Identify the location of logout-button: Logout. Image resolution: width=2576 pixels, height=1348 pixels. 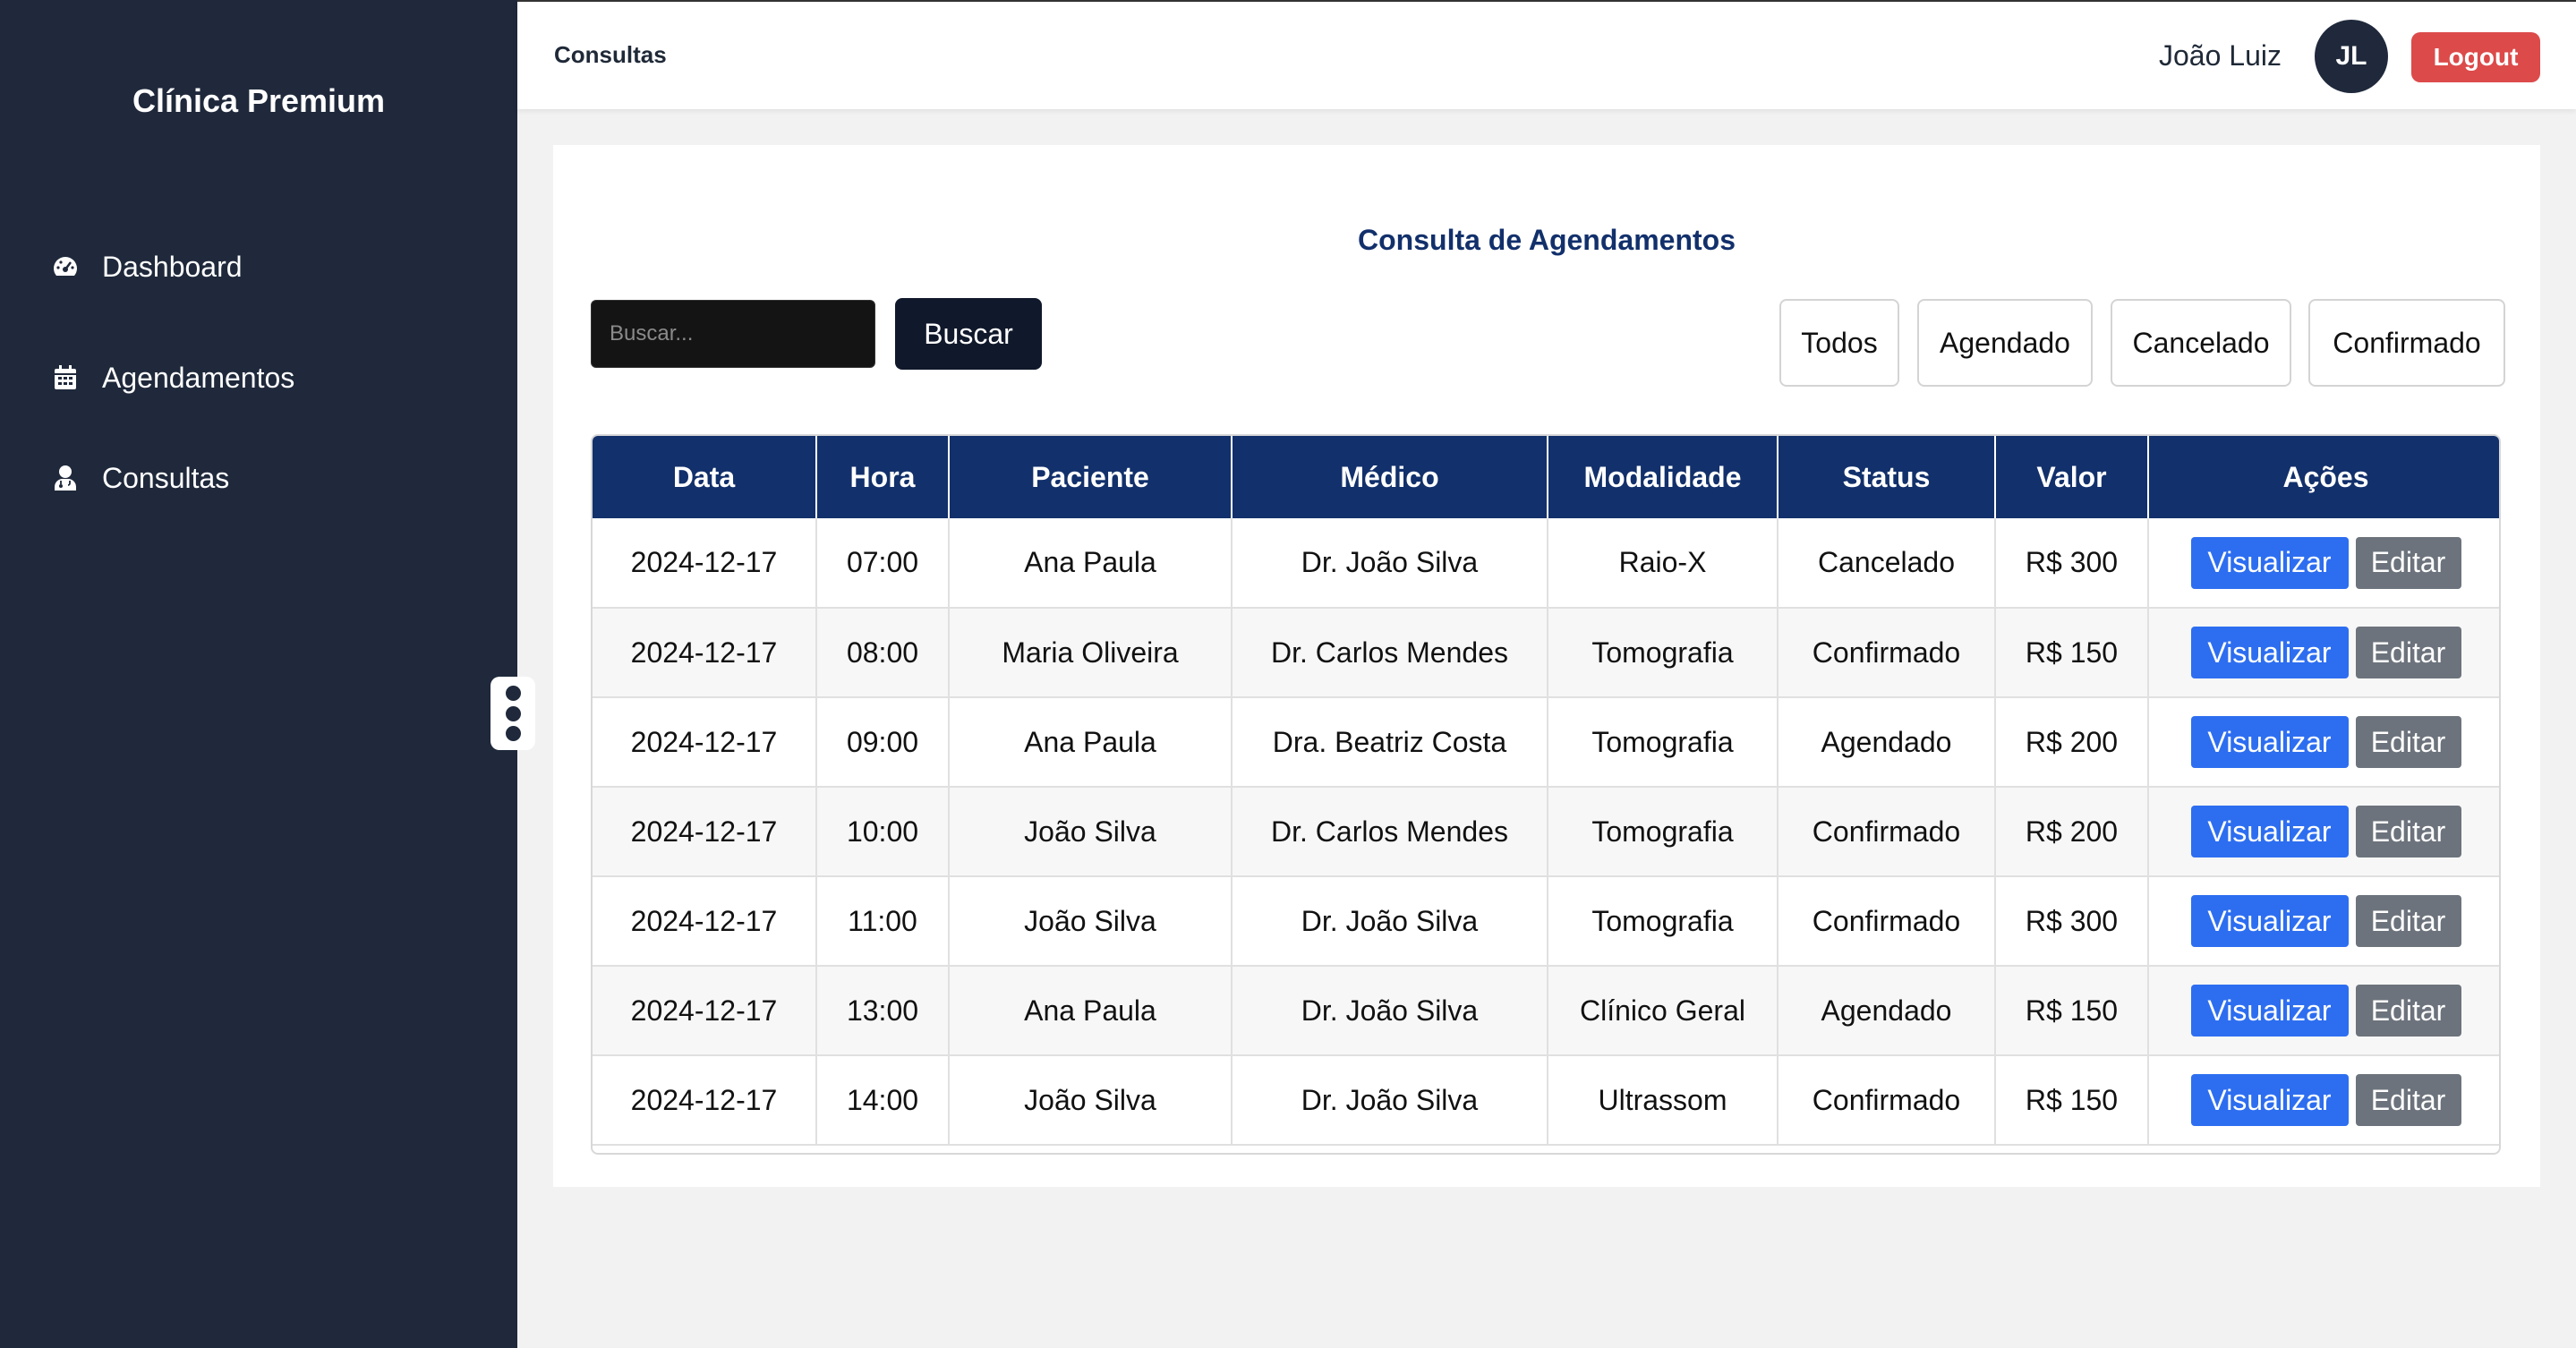
(2475, 57).